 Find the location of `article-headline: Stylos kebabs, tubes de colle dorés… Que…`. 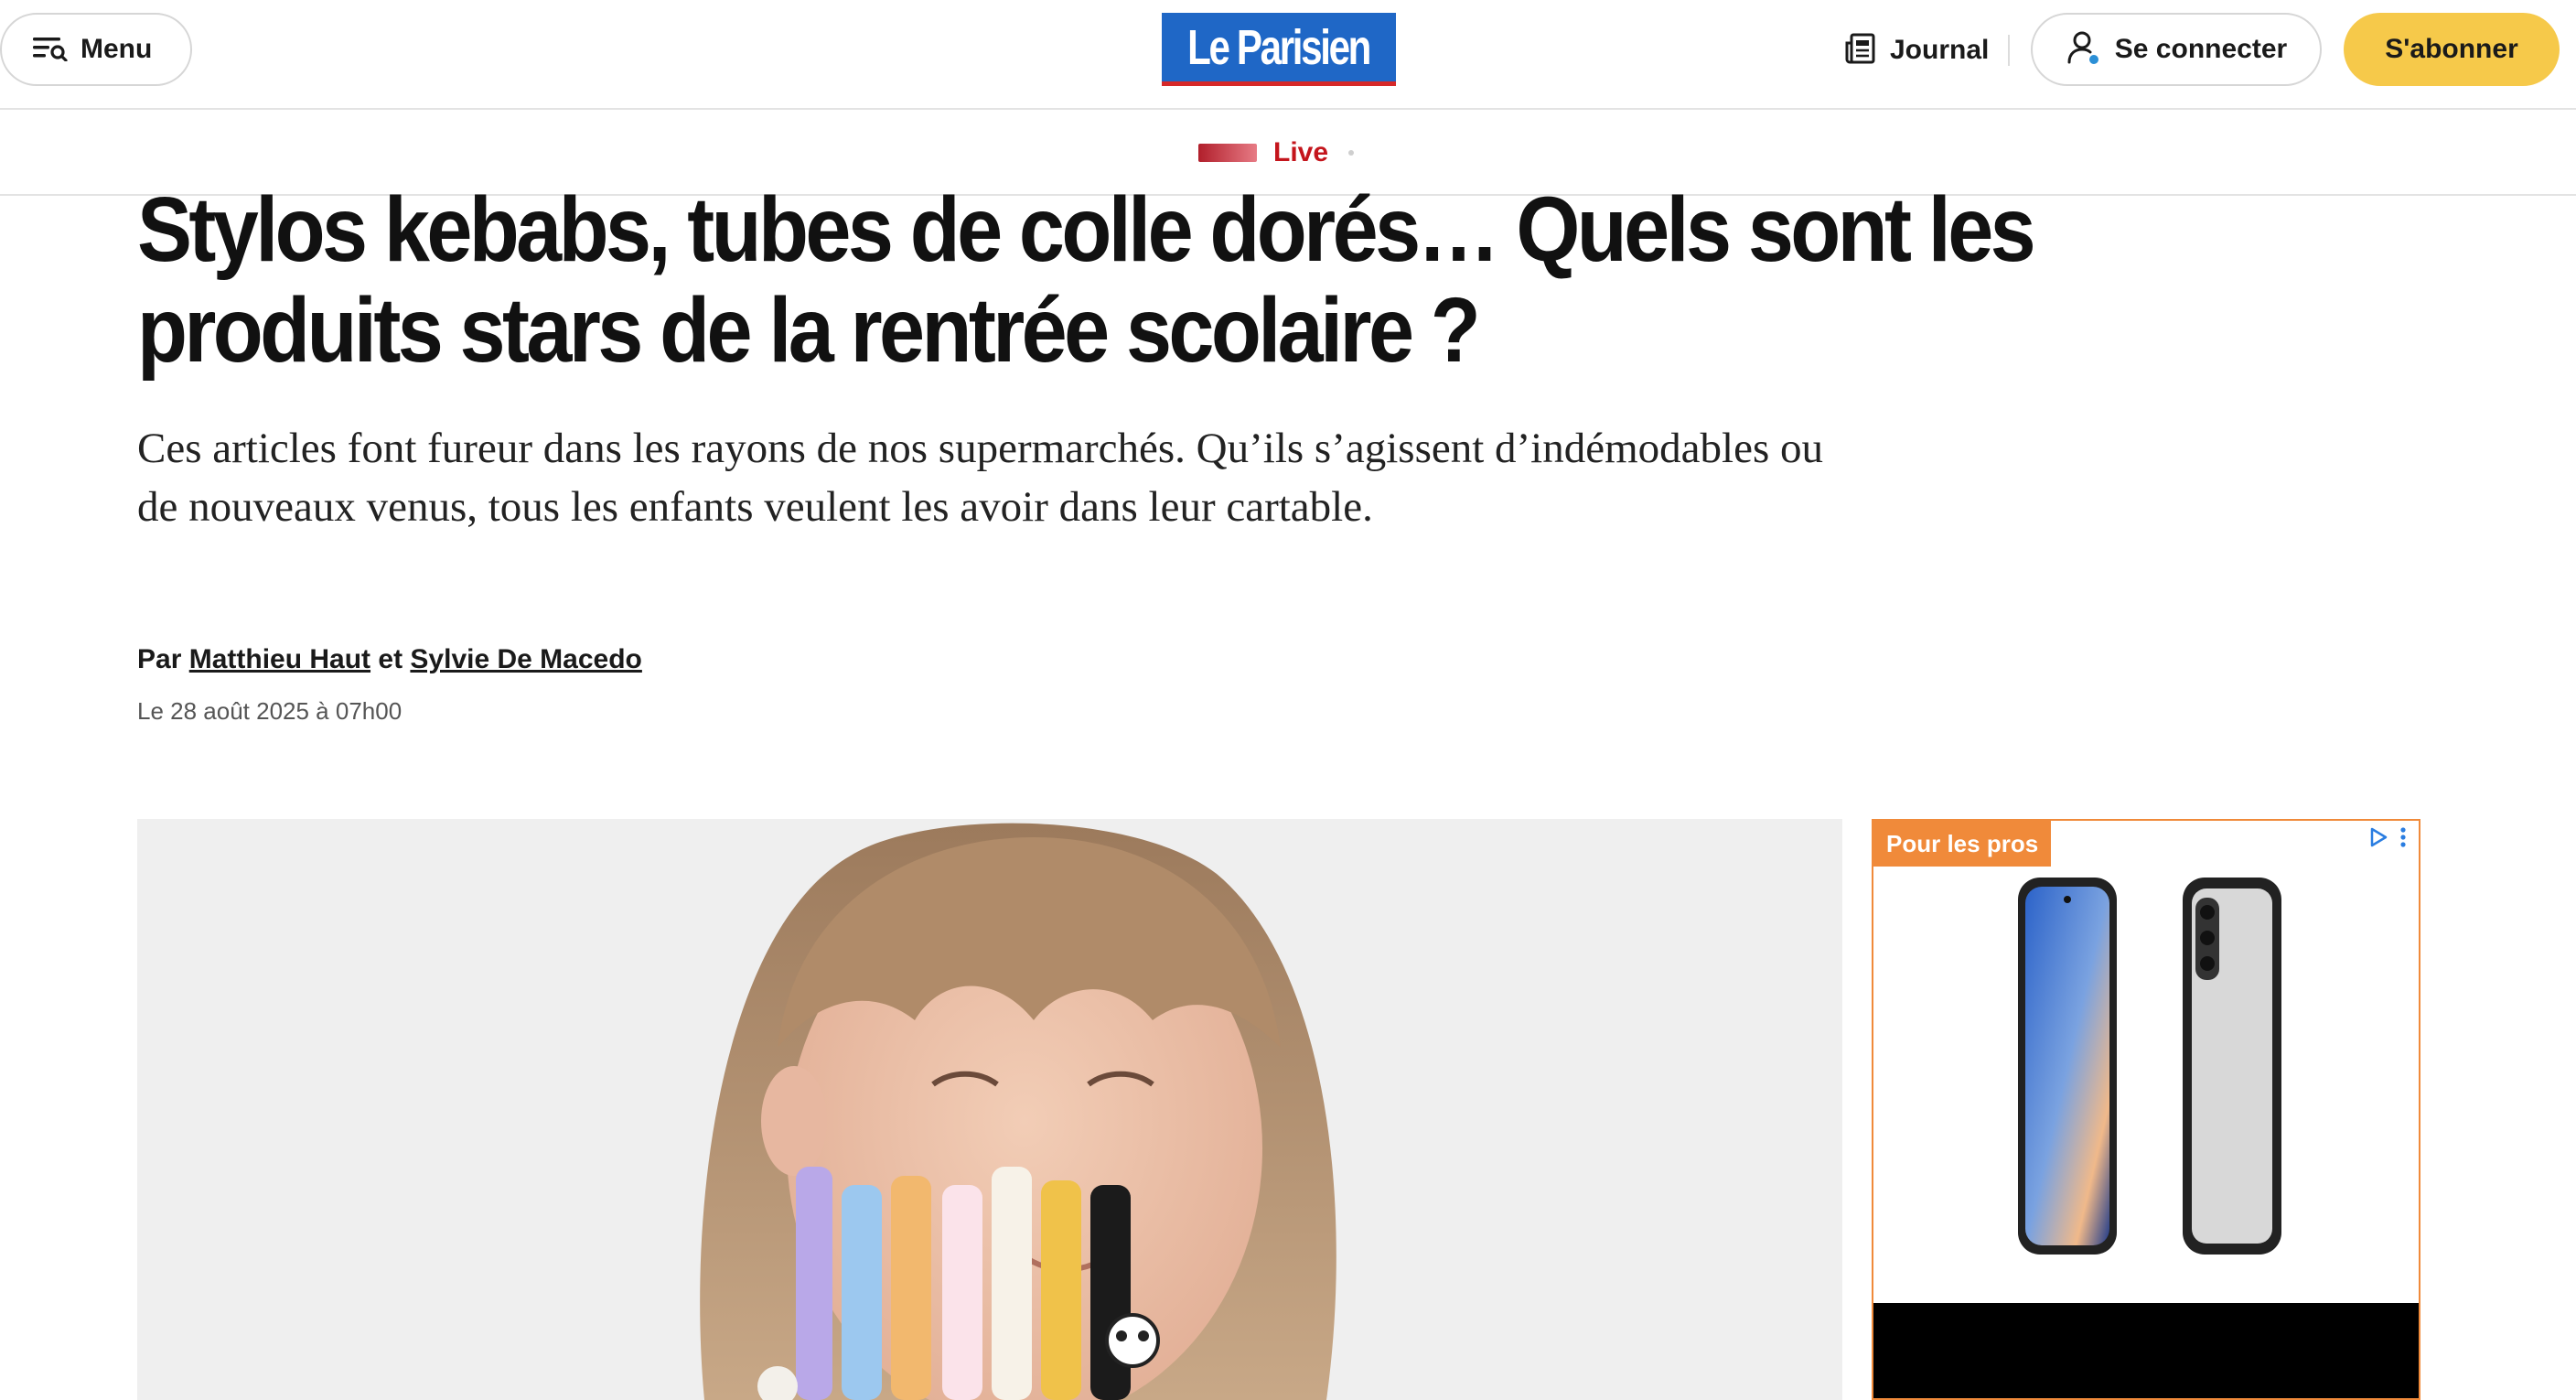

article-headline: Stylos kebabs, tubes de colle dorés… Que… is located at coordinates (1086, 280).